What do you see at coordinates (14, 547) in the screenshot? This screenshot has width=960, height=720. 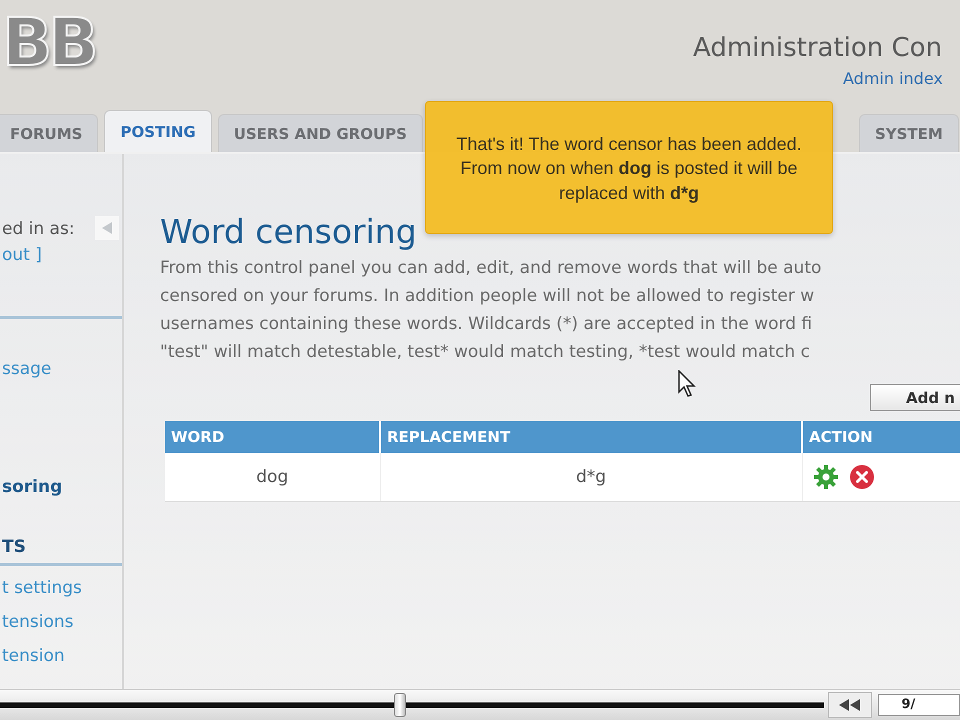 I see `section-heading: TS` at bounding box center [14, 547].